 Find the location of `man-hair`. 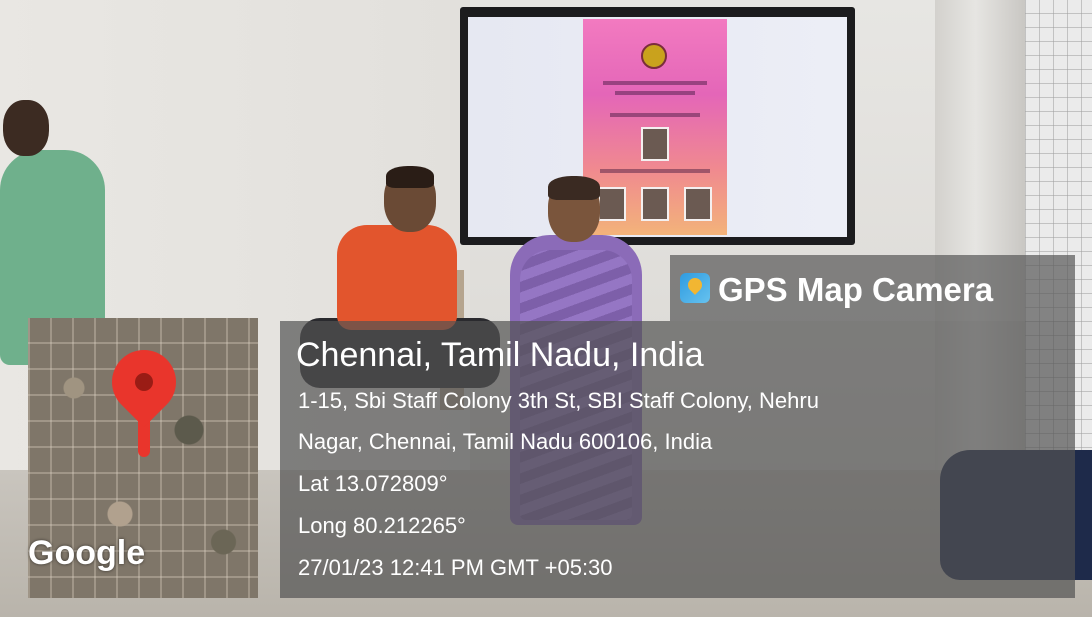

man-hair is located at coordinates (410, 177).